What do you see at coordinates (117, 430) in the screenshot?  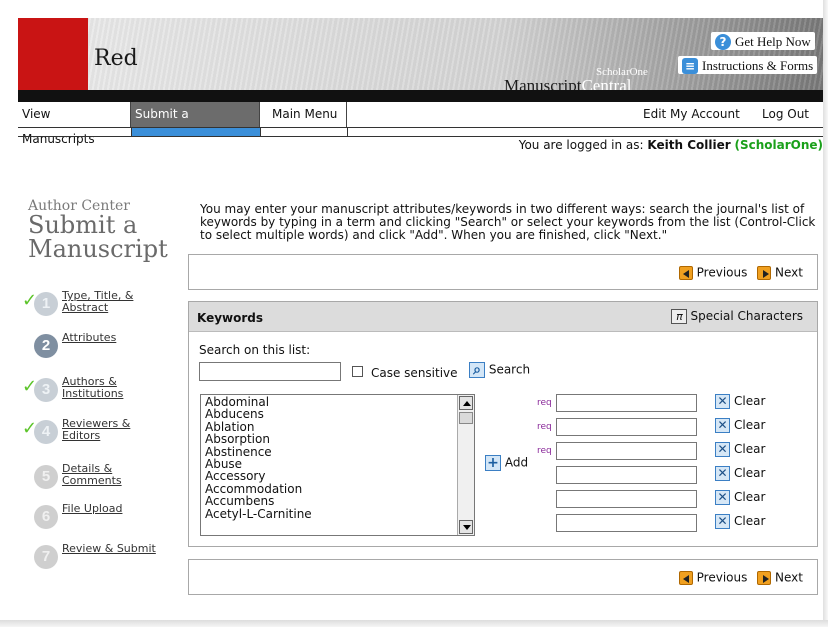 I see `step-label: Reviewers & Editors` at bounding box center [117, 430].